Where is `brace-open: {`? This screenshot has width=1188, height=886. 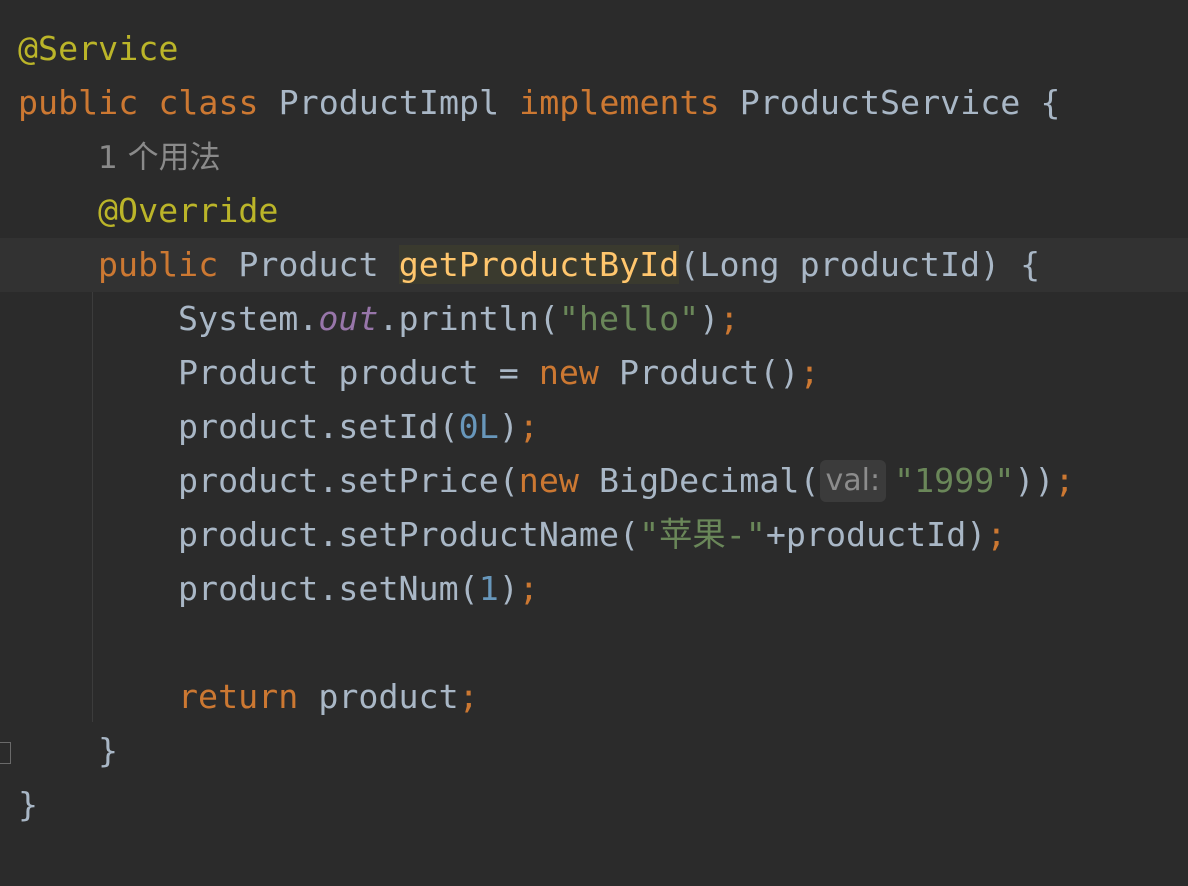
brace-open: { is located at coordinates (1050, 102).